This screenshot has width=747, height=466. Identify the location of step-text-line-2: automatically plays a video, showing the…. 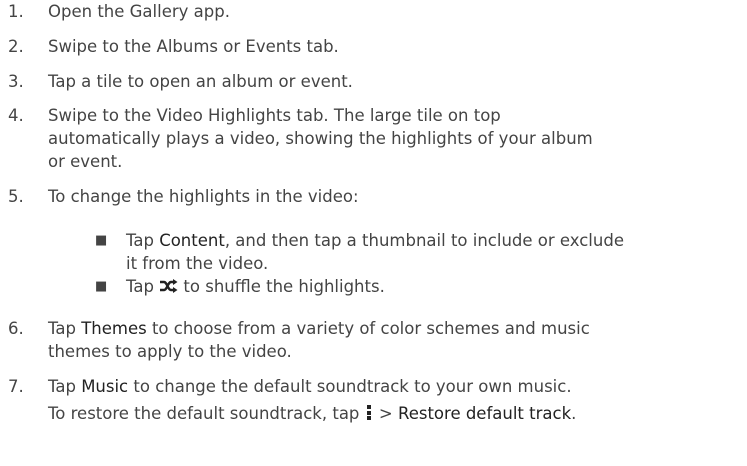
(320, 138).